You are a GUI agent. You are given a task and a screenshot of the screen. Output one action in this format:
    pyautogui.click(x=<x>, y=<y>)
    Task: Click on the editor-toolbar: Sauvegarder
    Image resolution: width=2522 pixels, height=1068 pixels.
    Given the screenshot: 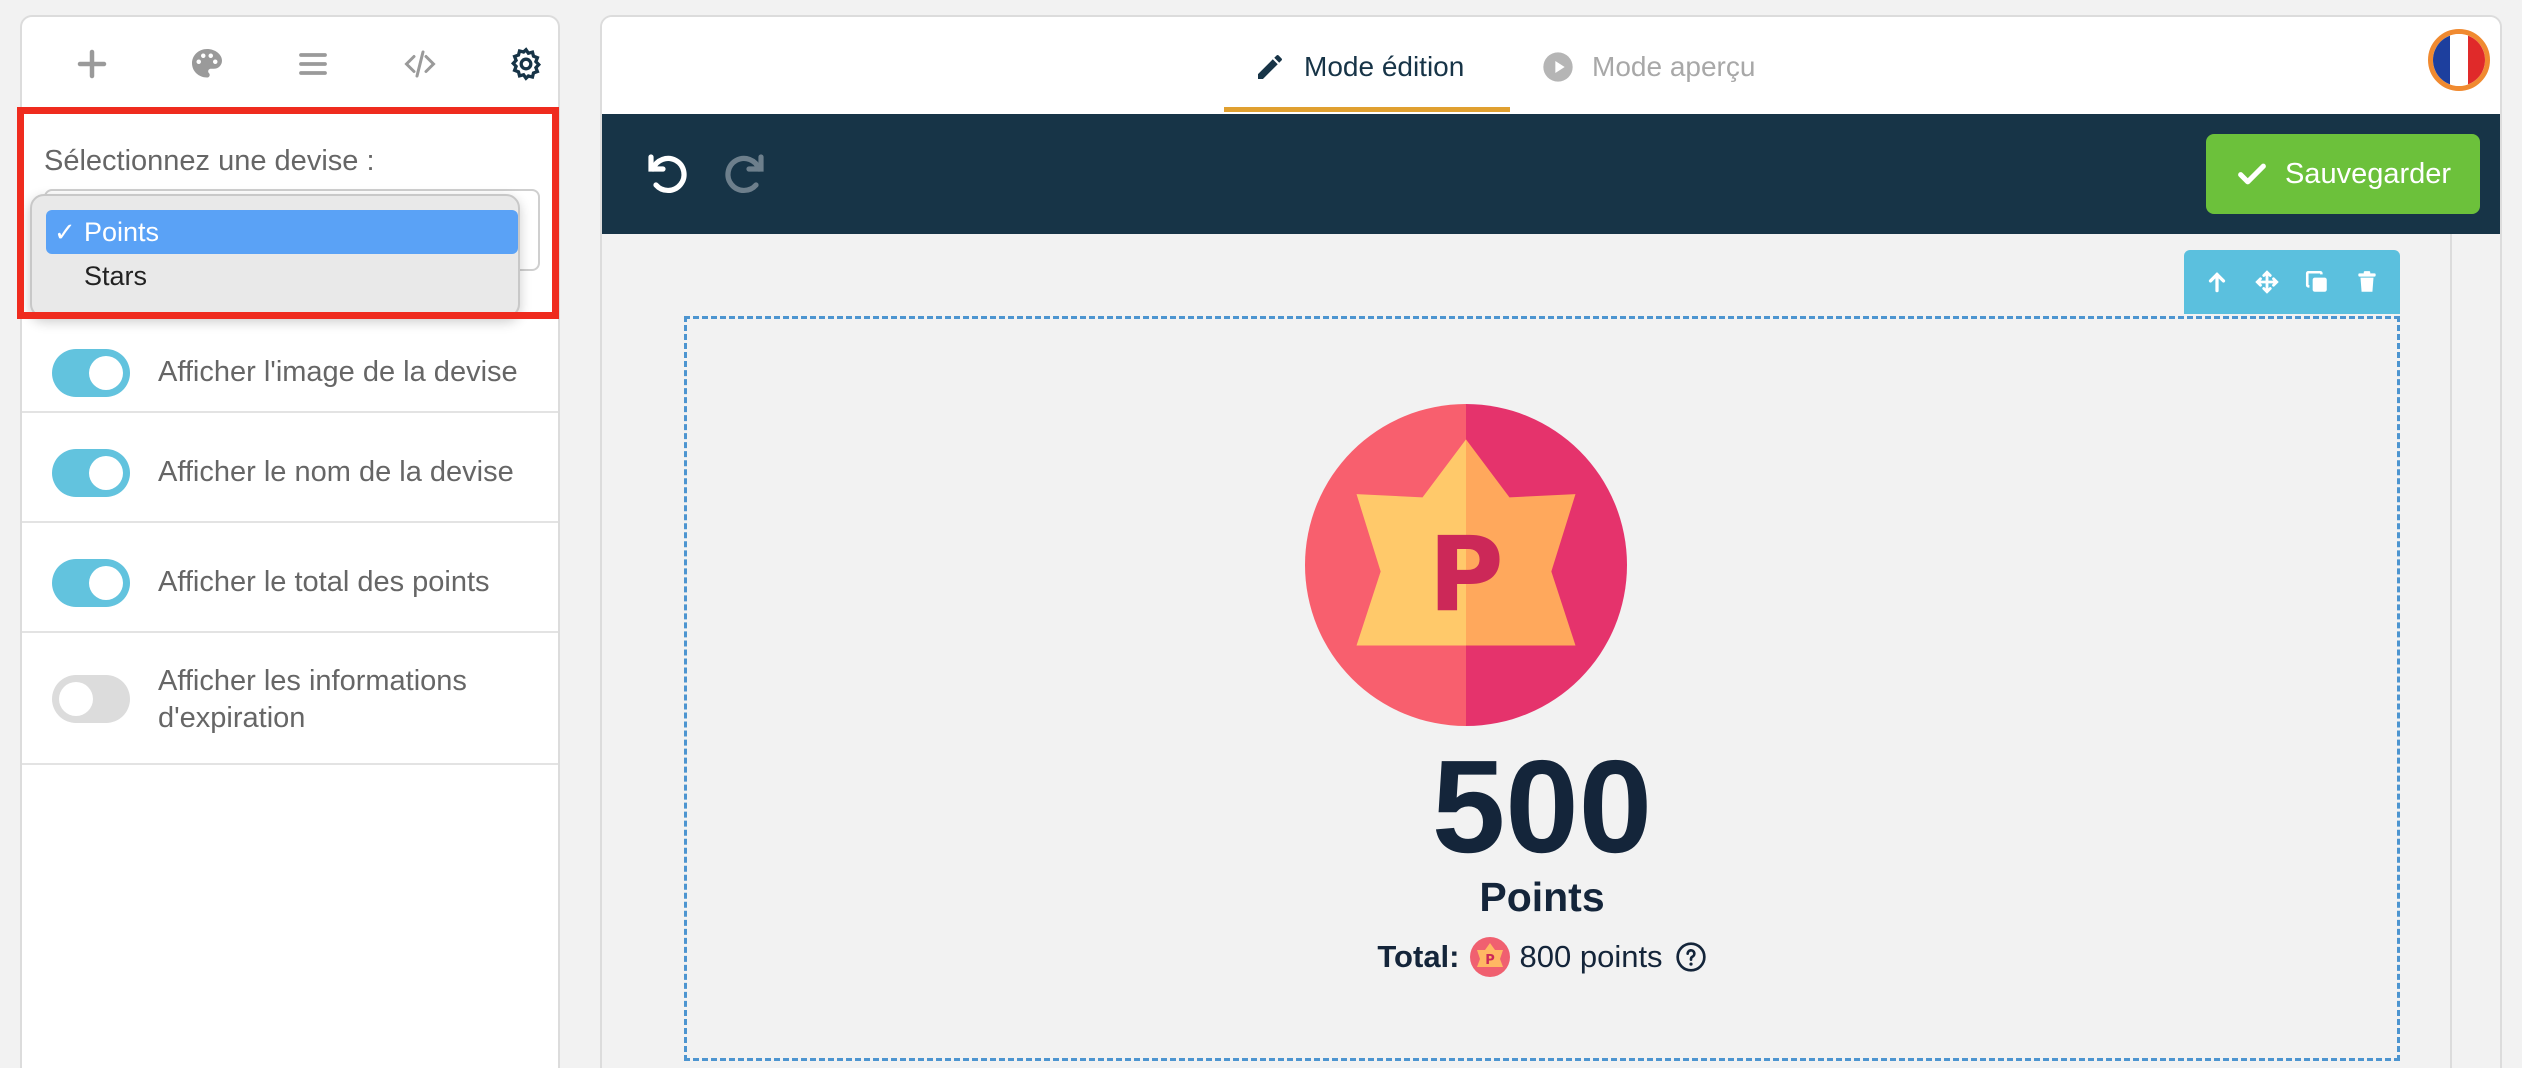 What is the action you would take?
    pyautogui.click(x=1551, y=174)
    